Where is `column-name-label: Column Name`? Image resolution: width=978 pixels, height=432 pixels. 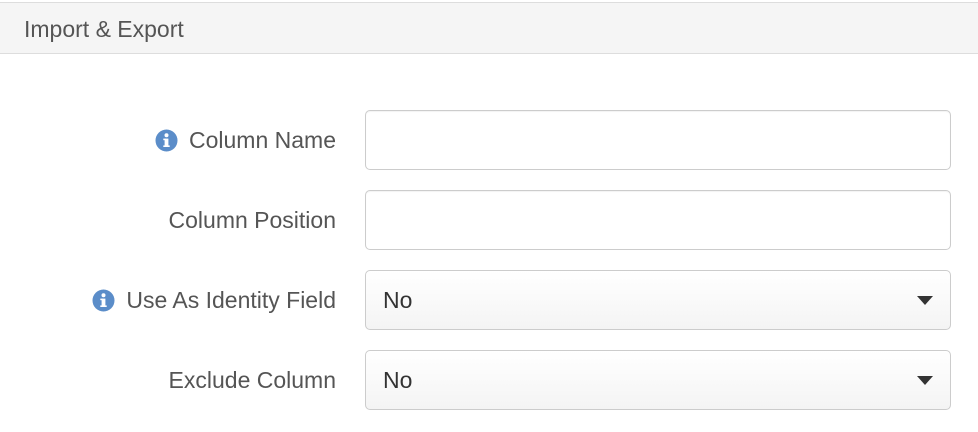 column-name-label: Column Name is located at coordinates (262, 140).